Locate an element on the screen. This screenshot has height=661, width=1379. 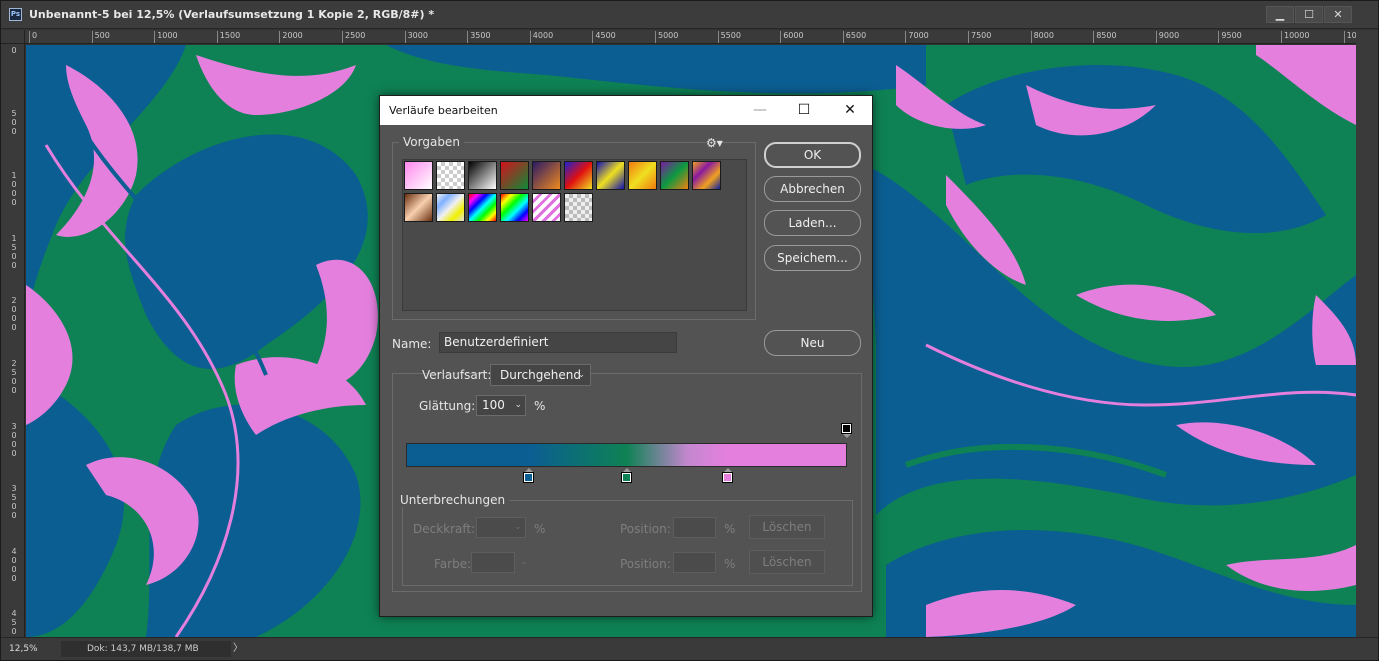
smoothness-input: 100 ⌄ is located at coordinates (501, 405).